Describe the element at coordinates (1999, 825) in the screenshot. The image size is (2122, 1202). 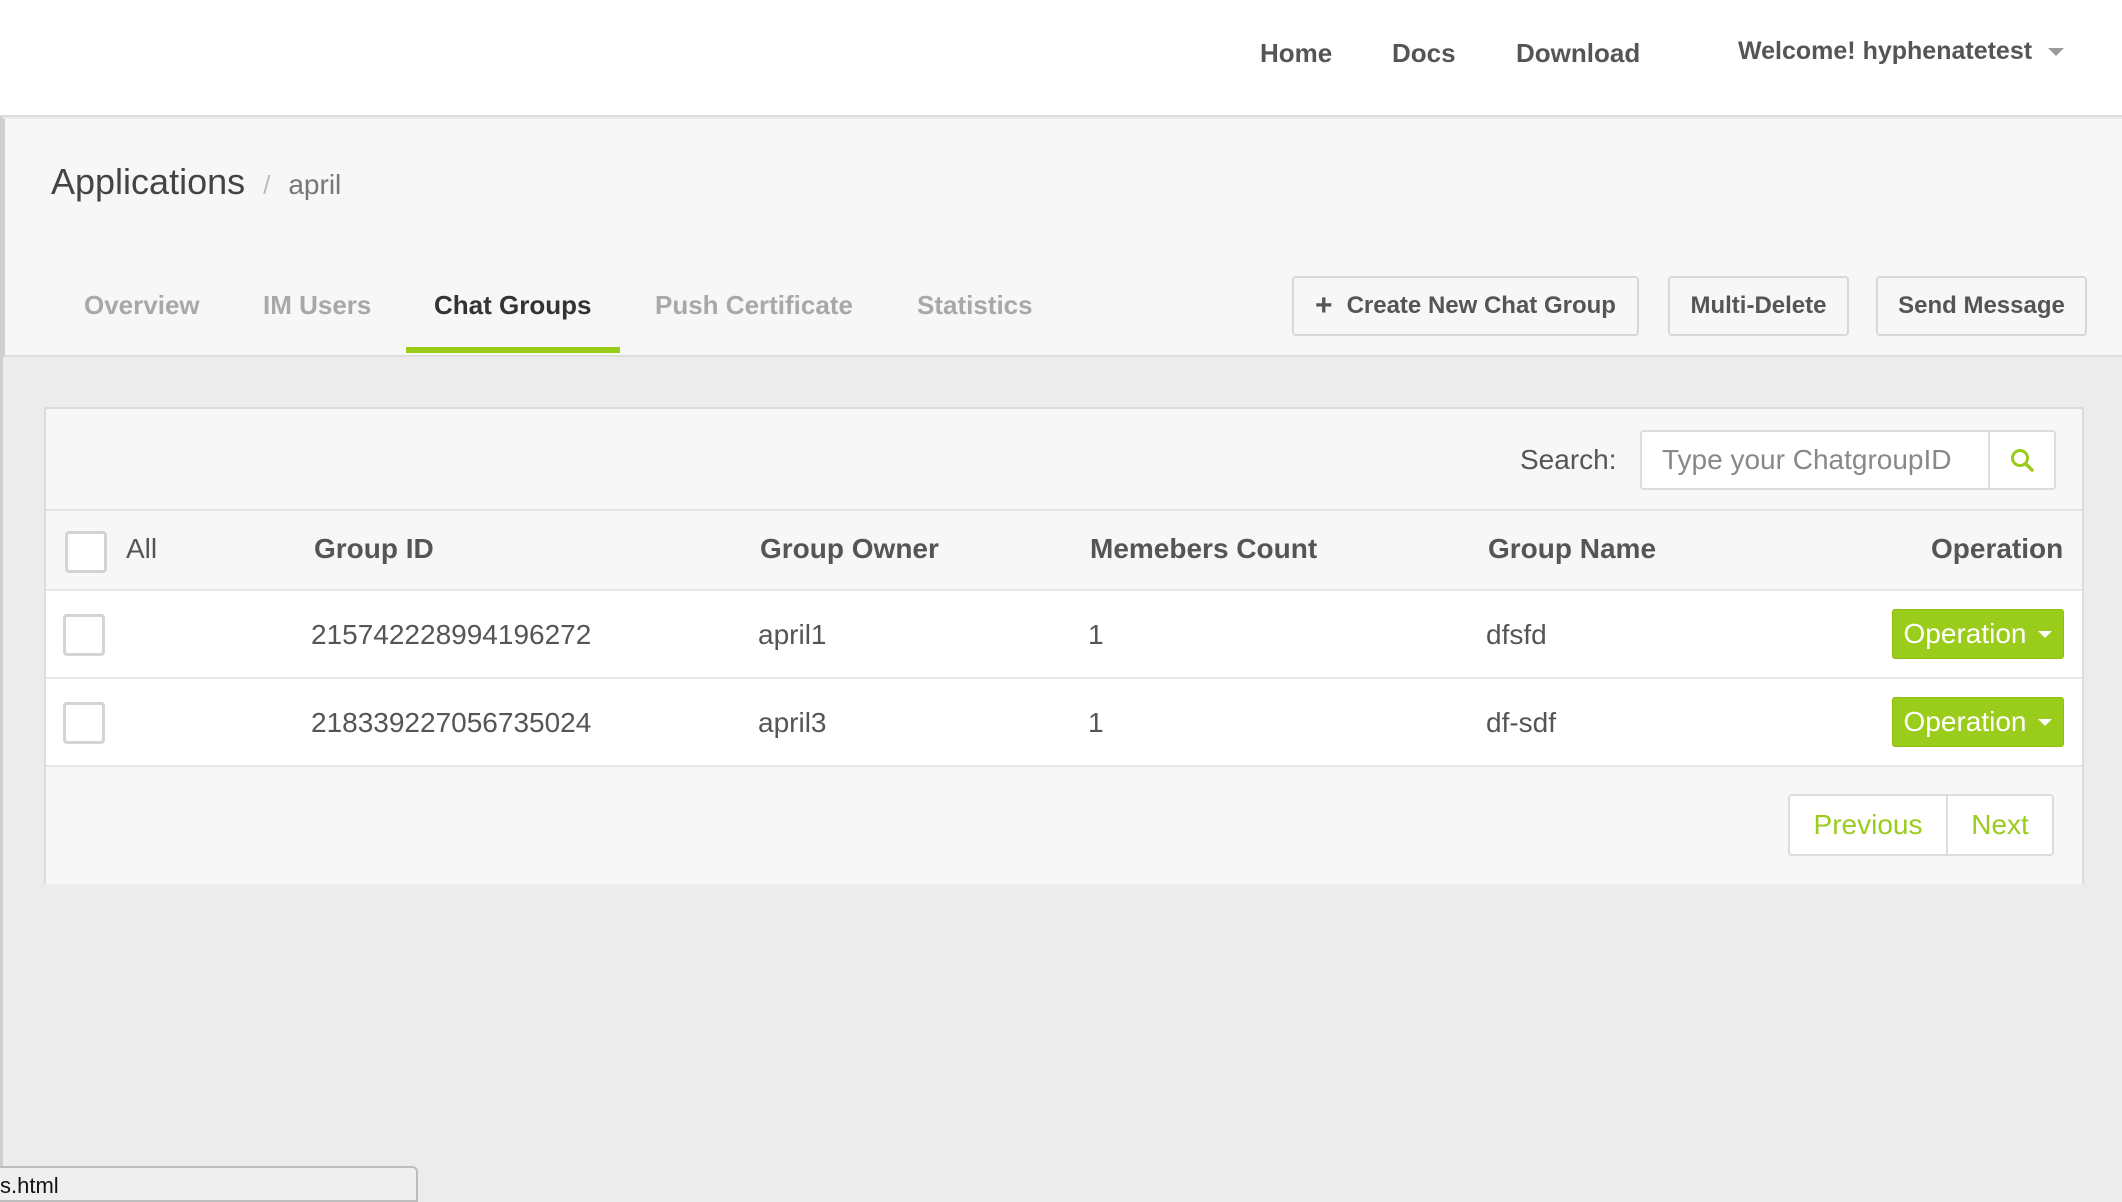
I see `next-page-button: Next` at that location.